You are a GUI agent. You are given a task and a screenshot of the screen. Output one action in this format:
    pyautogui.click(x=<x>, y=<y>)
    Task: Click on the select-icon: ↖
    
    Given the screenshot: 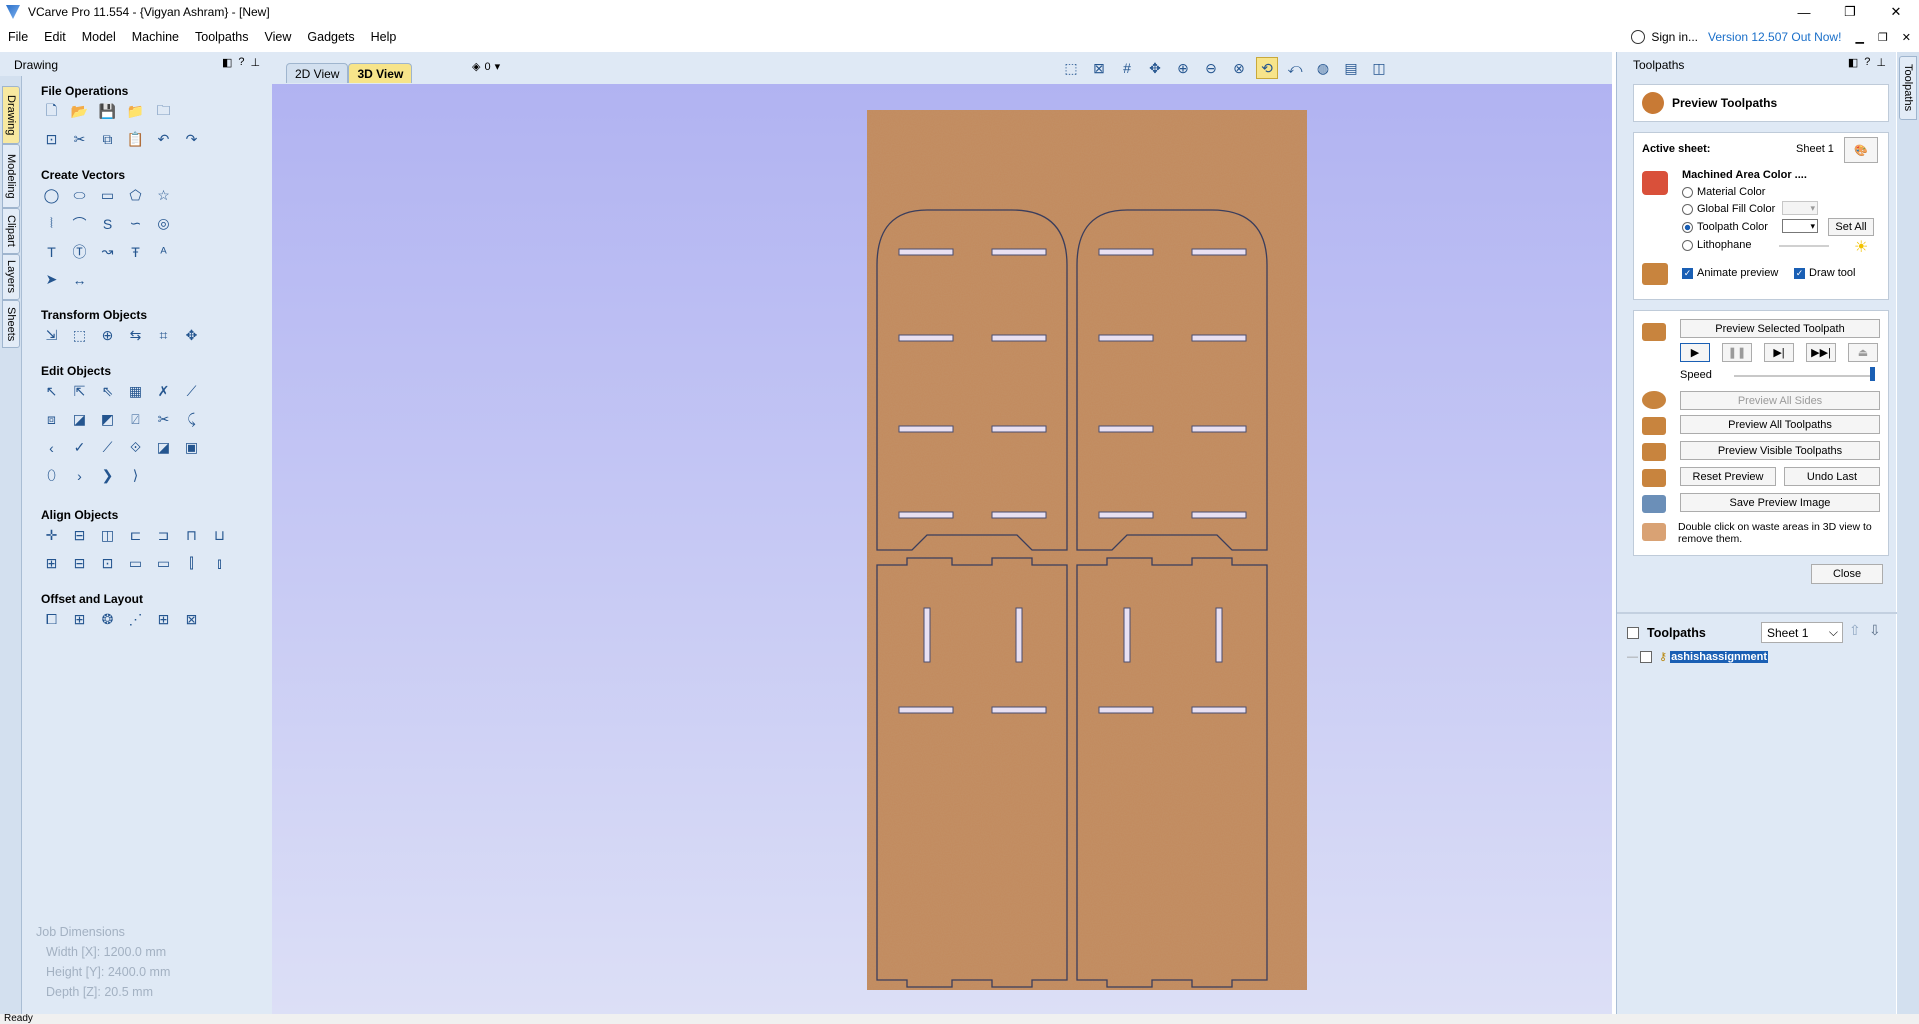 What is the action you would take?
    pyautogui.click(x=51, y=391)
    